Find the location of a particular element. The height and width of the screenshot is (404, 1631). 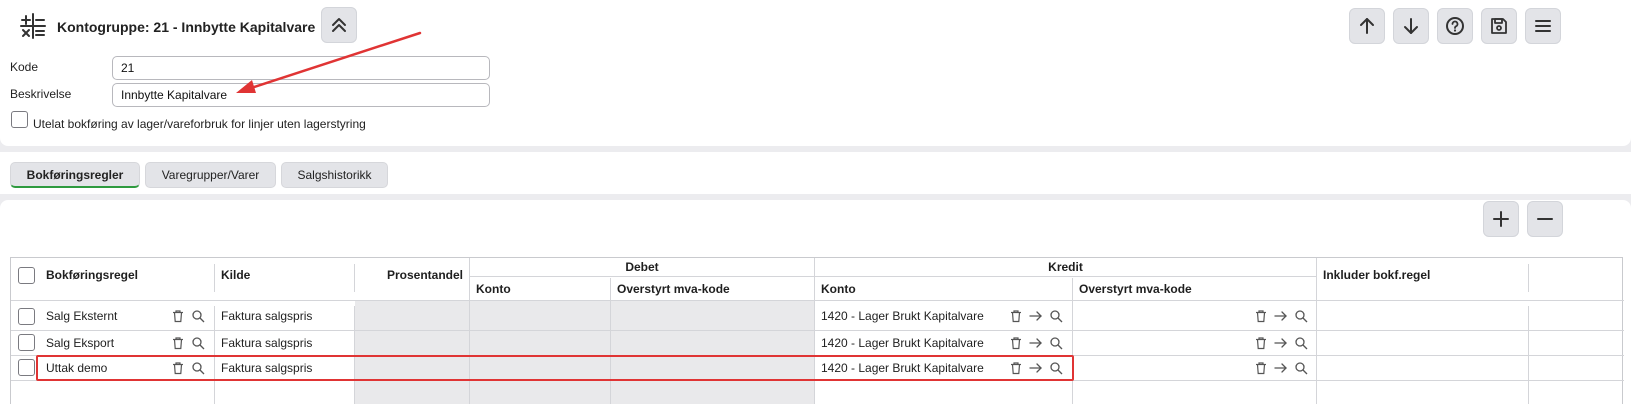

arrow-down-icon is located at coordinates (1411, 26).